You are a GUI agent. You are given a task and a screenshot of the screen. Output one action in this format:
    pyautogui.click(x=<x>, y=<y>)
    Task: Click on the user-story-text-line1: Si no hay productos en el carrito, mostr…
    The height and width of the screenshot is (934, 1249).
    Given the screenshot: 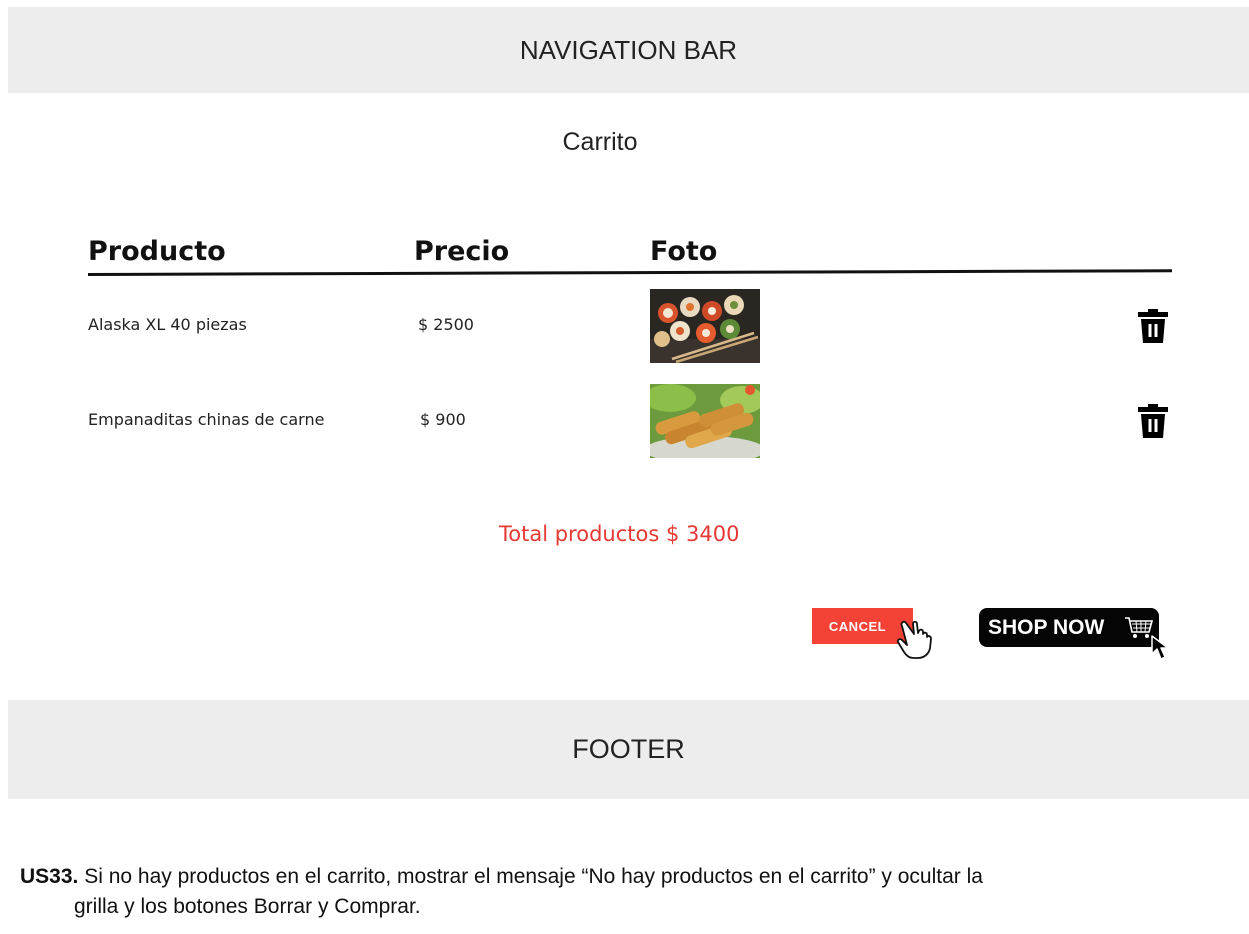 What is the action you would take?
    pyautogui.click(x=533, y=876)
    